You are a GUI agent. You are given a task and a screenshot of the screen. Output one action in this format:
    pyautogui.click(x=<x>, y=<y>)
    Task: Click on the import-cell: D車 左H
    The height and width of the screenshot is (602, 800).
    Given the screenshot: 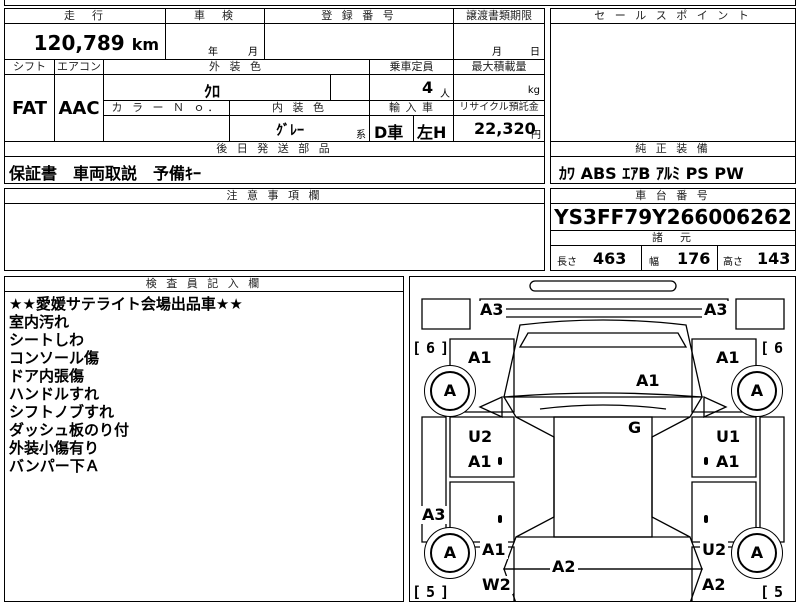 What is the action you would take?
    pyautogui.click(x=412, y=129)
    